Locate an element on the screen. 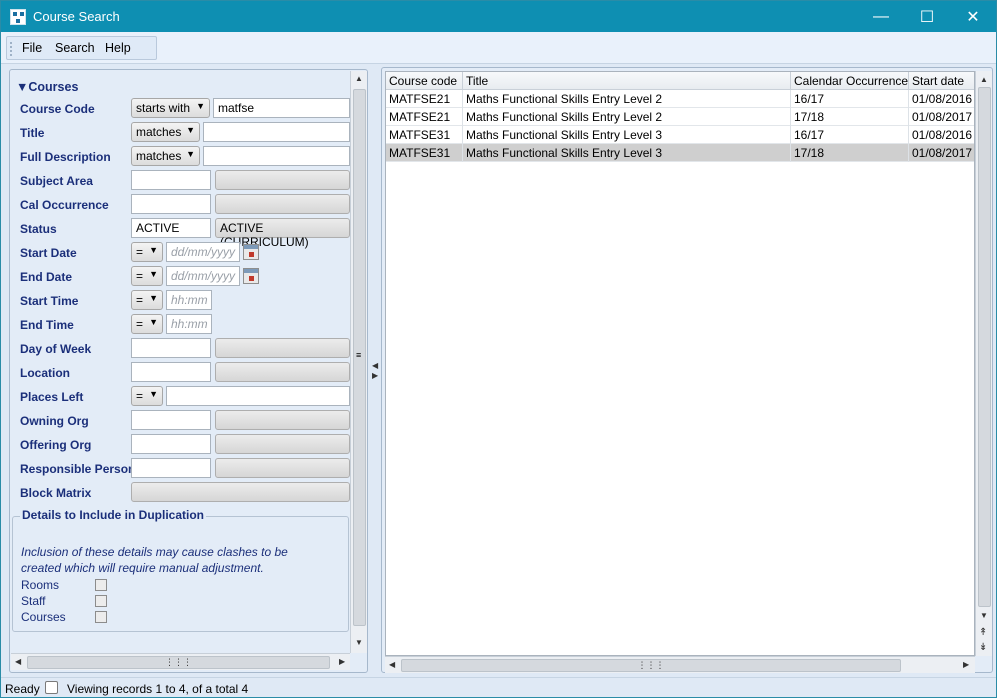 The height and width of the screenshot is (698, 997). owning-org-input is located at coordinates (171, 420).